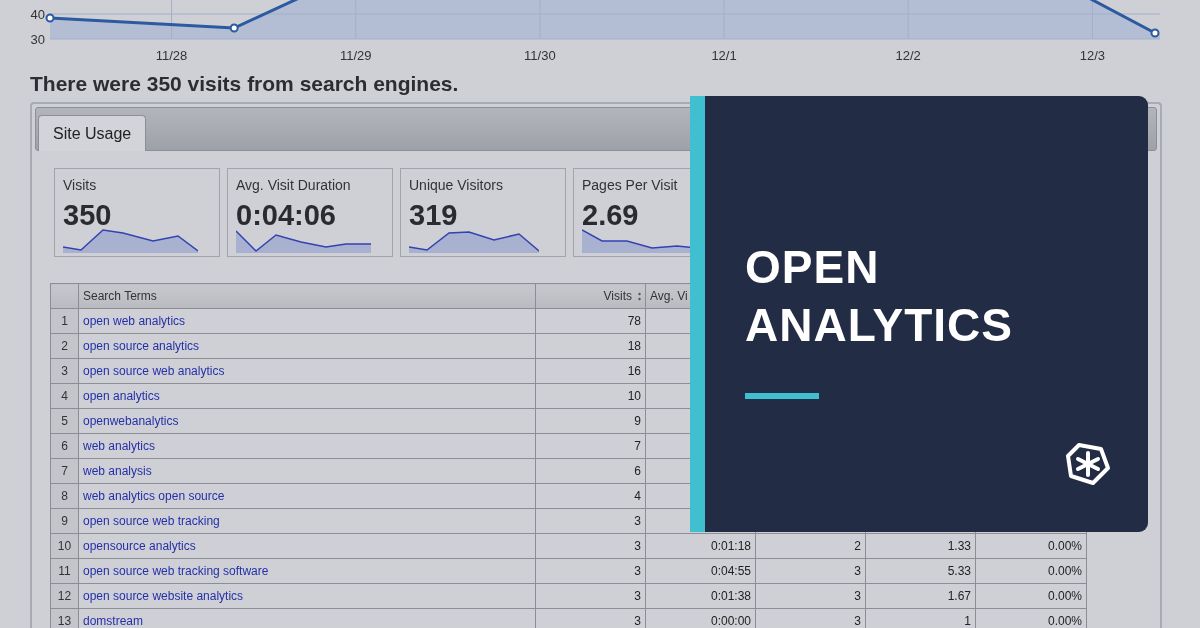 This screenshot has width=1200, height=628. I want to click on table-cell: 0:01:18, so click(700, 546).